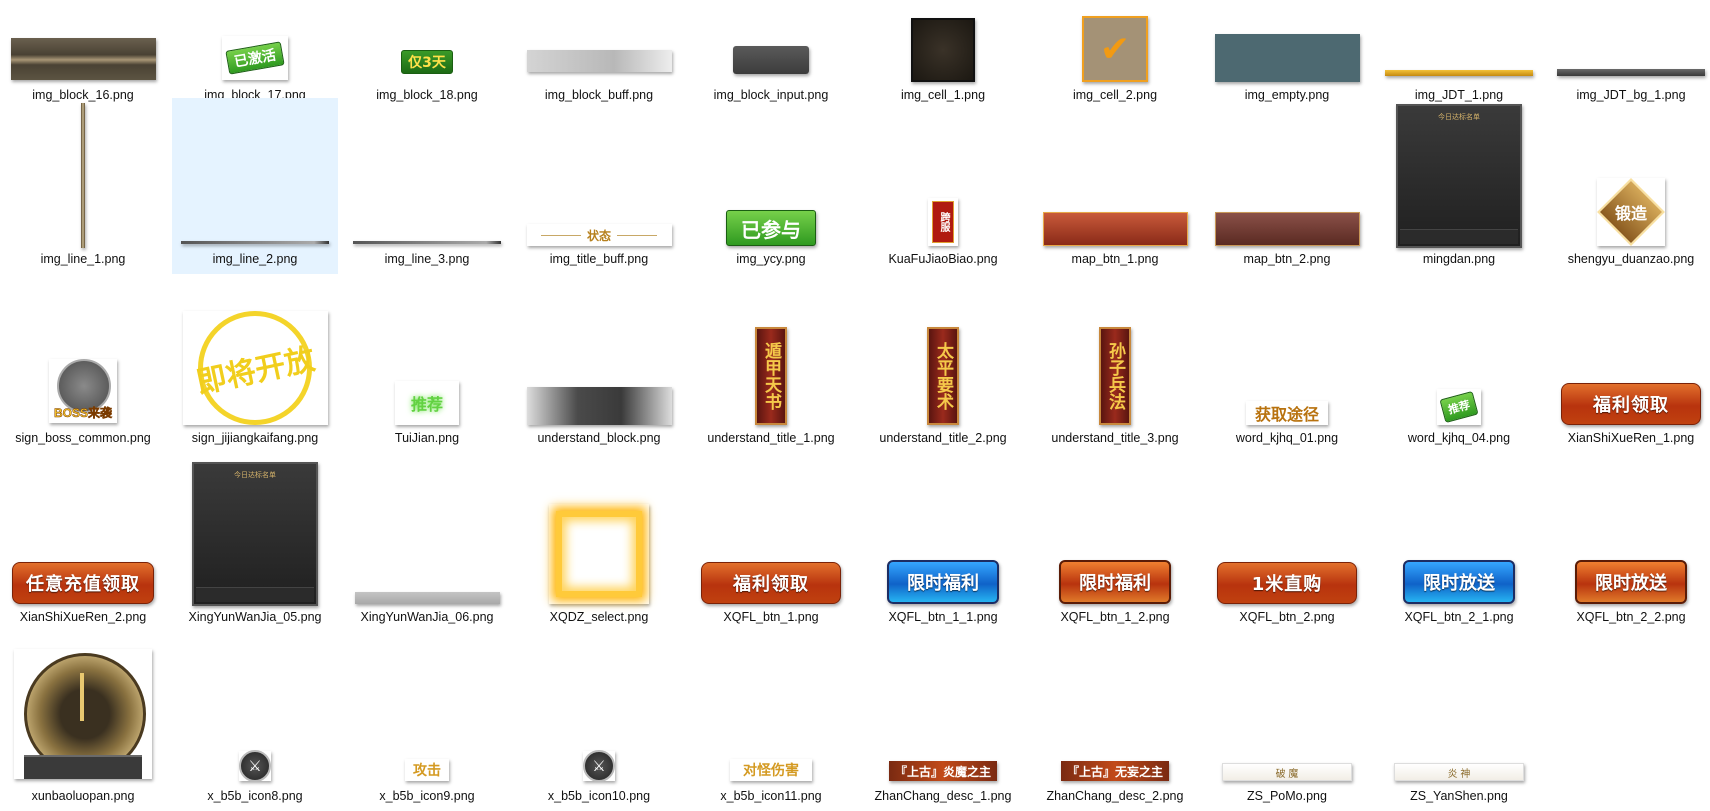 The width and height of the screenshot is (1710, 811). What do you see at coordinates (255, 55) in the screenshot?
I see `file-tile: 已激活 img_block_17.png` at bounding box center [255, 55].